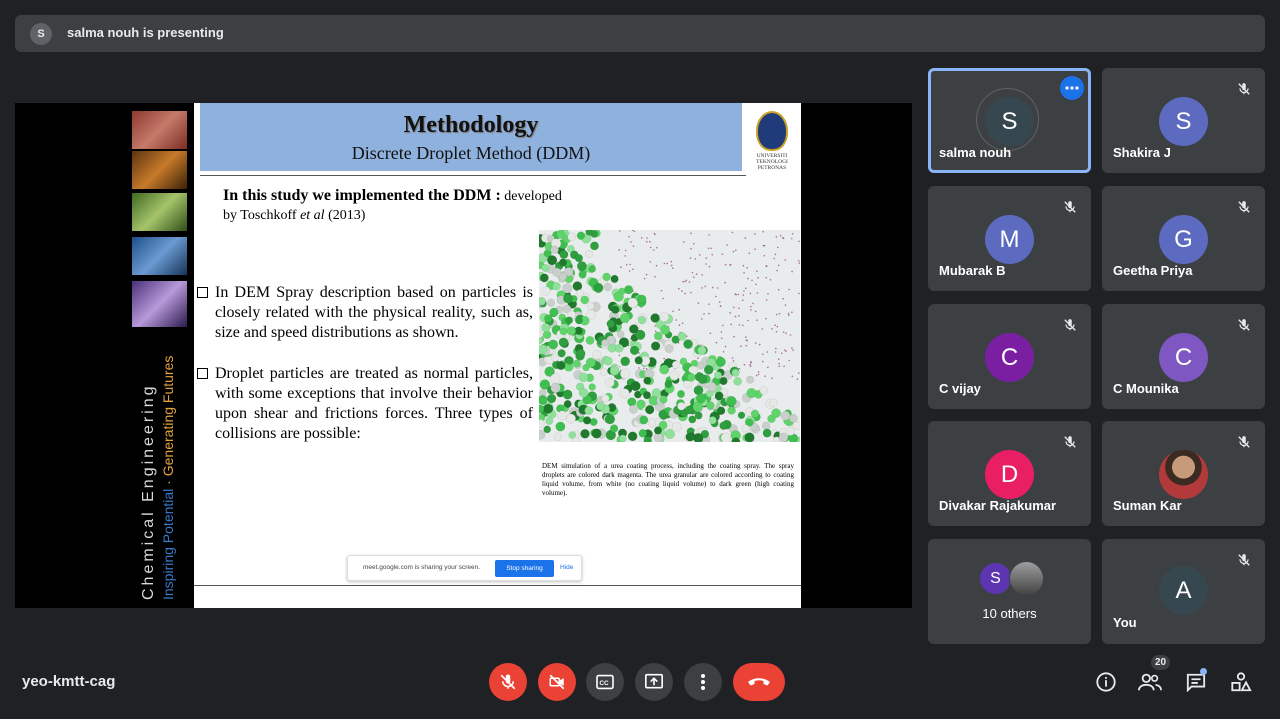 This screenshot has width=1280, height=719. Describe the element at coordinates (1196, 682) in the screenshot. I see `chat-icon` at that location.